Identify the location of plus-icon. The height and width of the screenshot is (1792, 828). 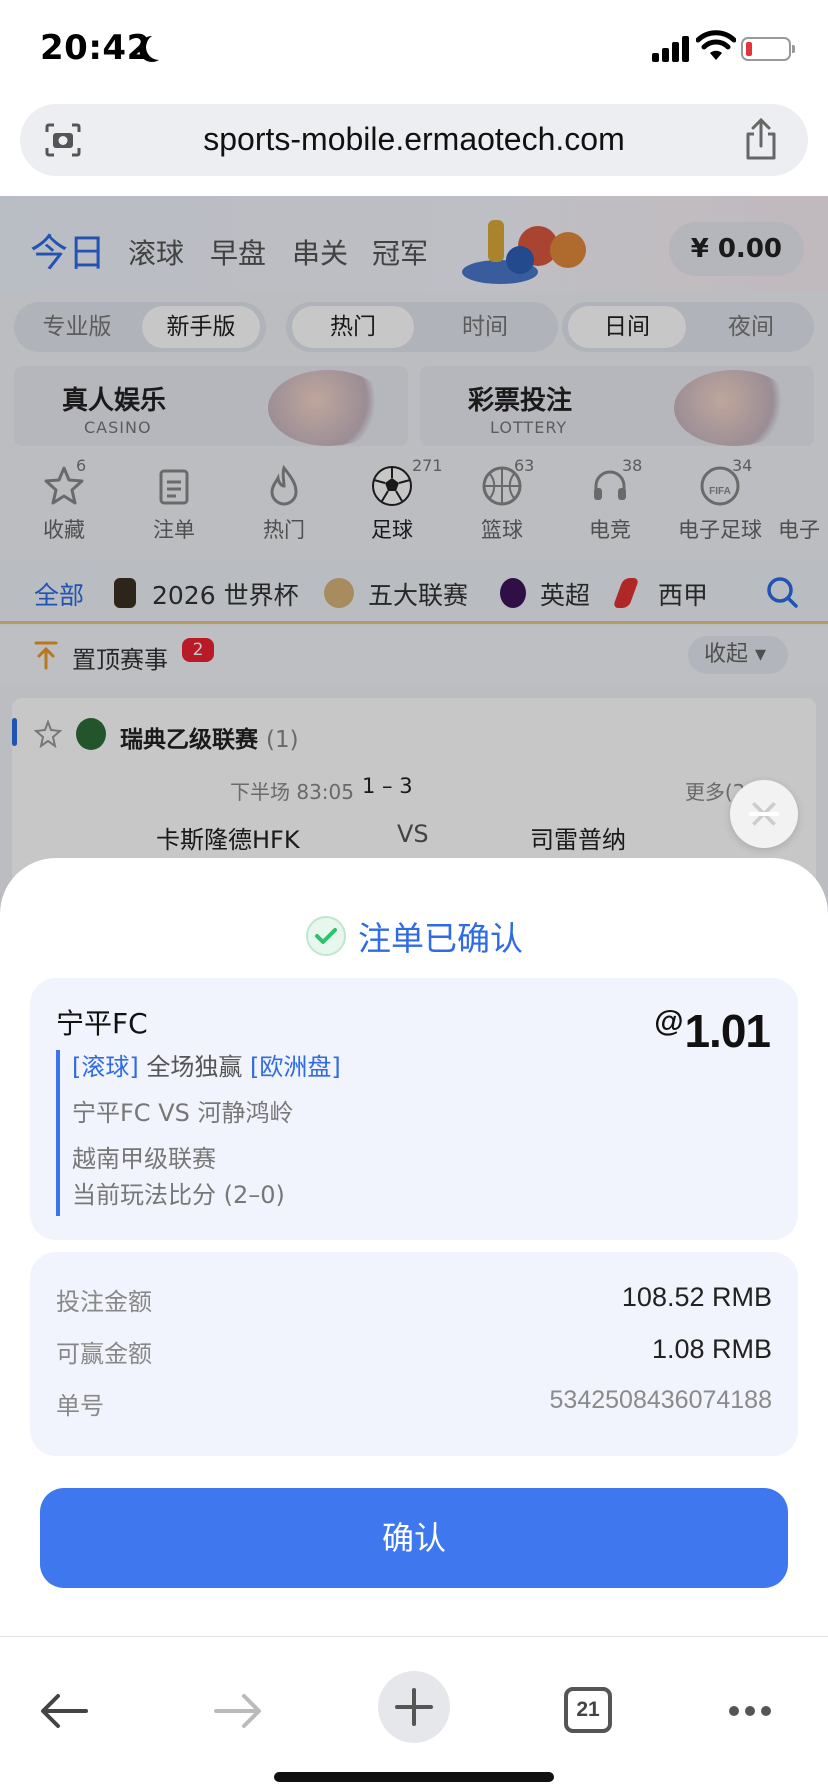
(414, 1707).